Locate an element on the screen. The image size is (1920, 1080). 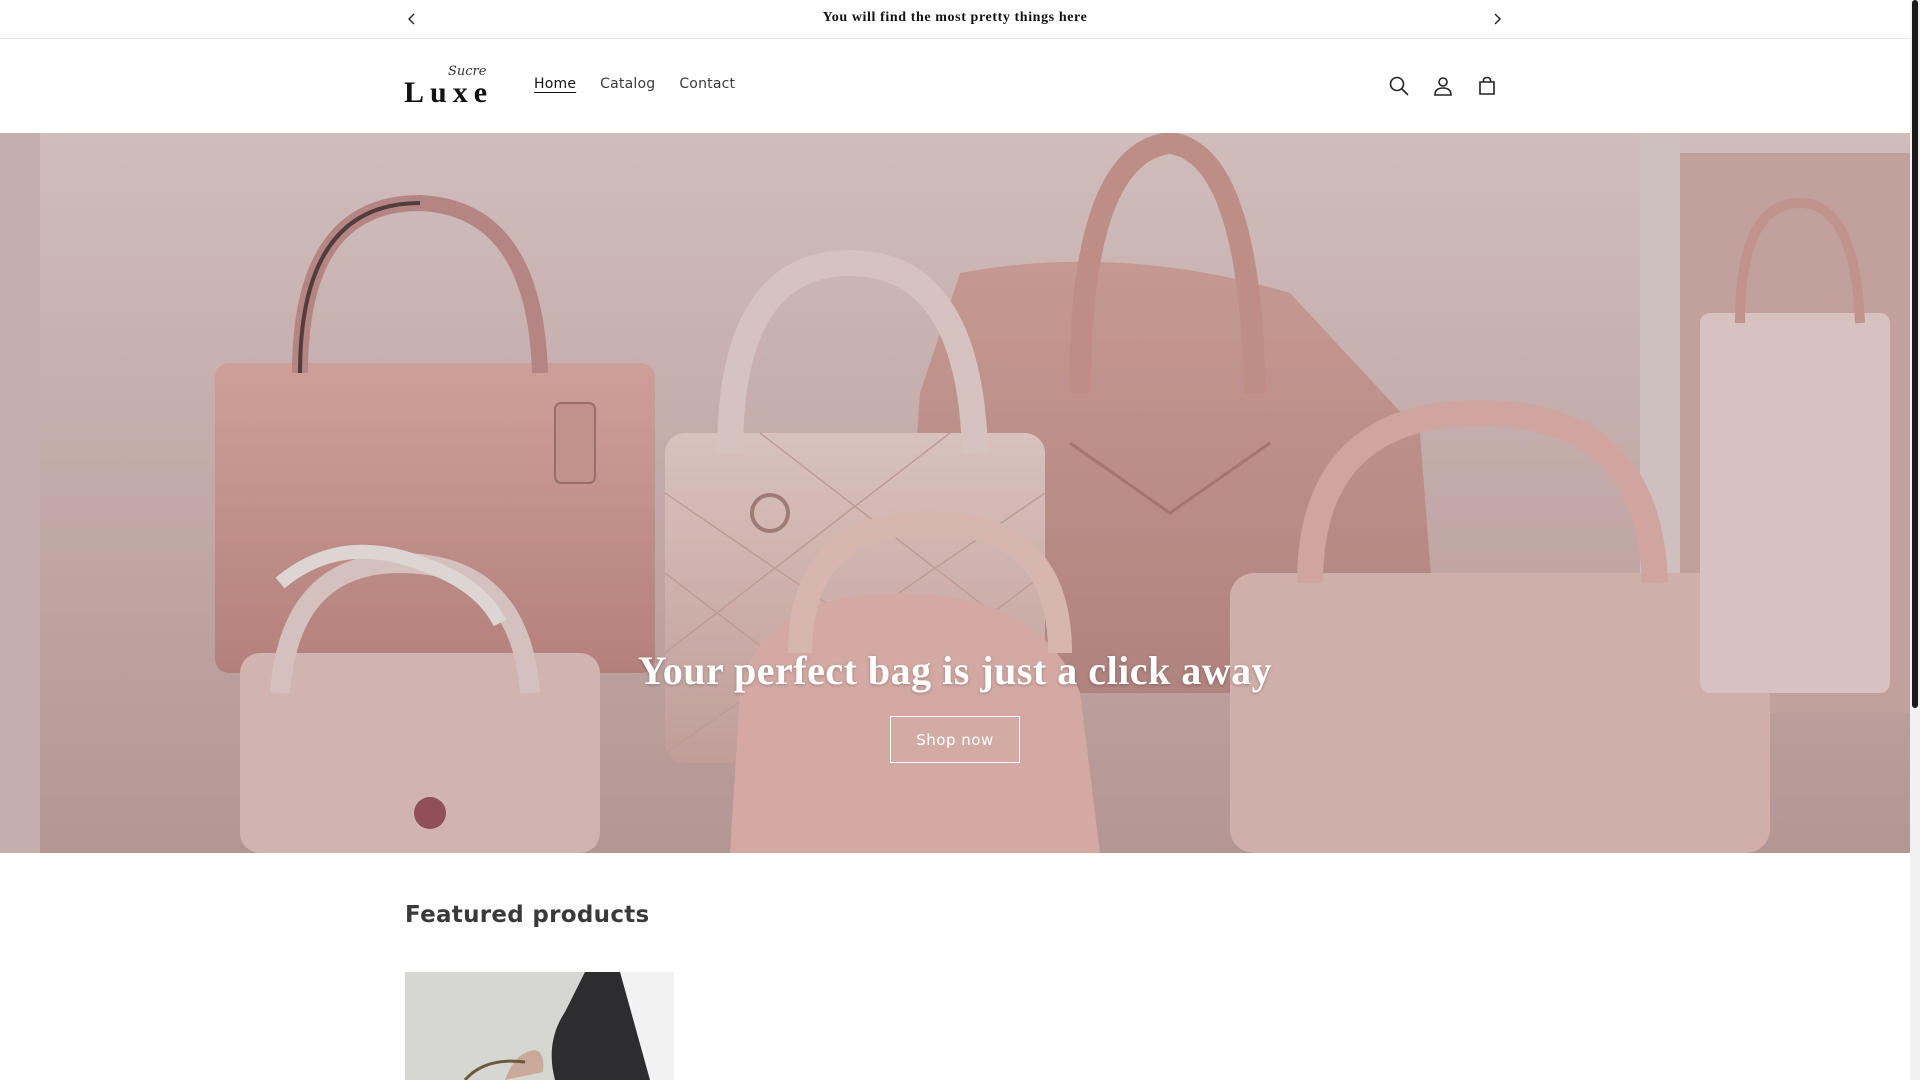
main-nav: Home Catalog Contact is located at coordinates (646, 84).